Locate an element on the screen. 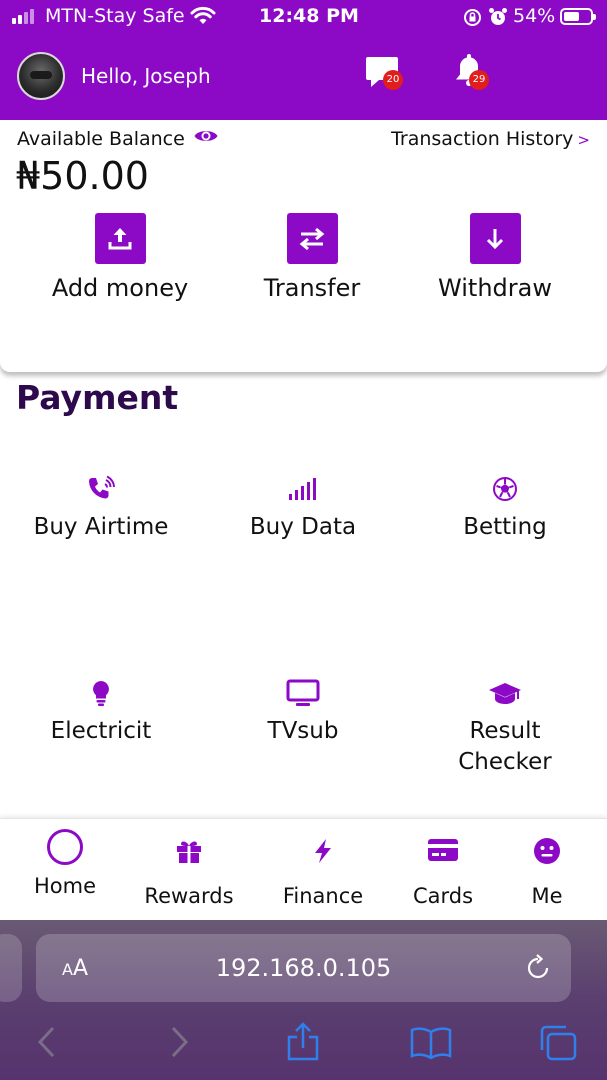 This screenshot has height=1080, width=607. signal-bars-icon is located at coordinates (303, 489).